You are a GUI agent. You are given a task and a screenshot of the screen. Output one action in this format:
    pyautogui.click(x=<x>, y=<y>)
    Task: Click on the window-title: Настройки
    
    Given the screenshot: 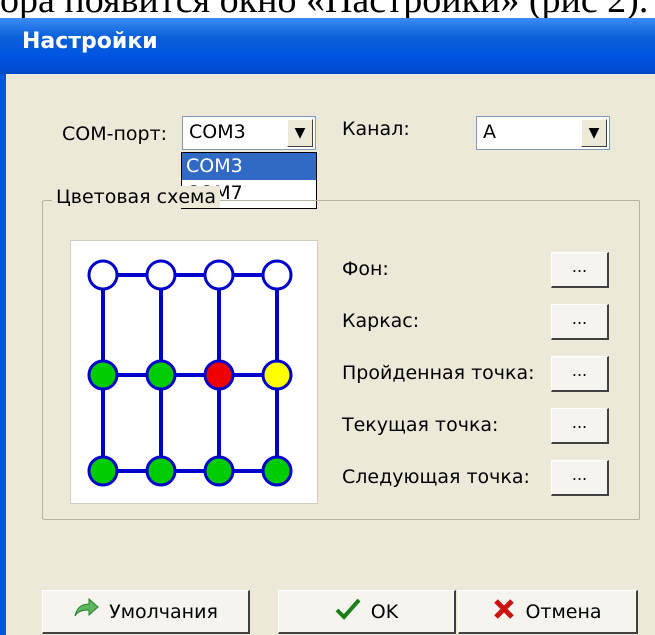 What is the action you would take?
    pyautogui.click(x=90, y=41)
    